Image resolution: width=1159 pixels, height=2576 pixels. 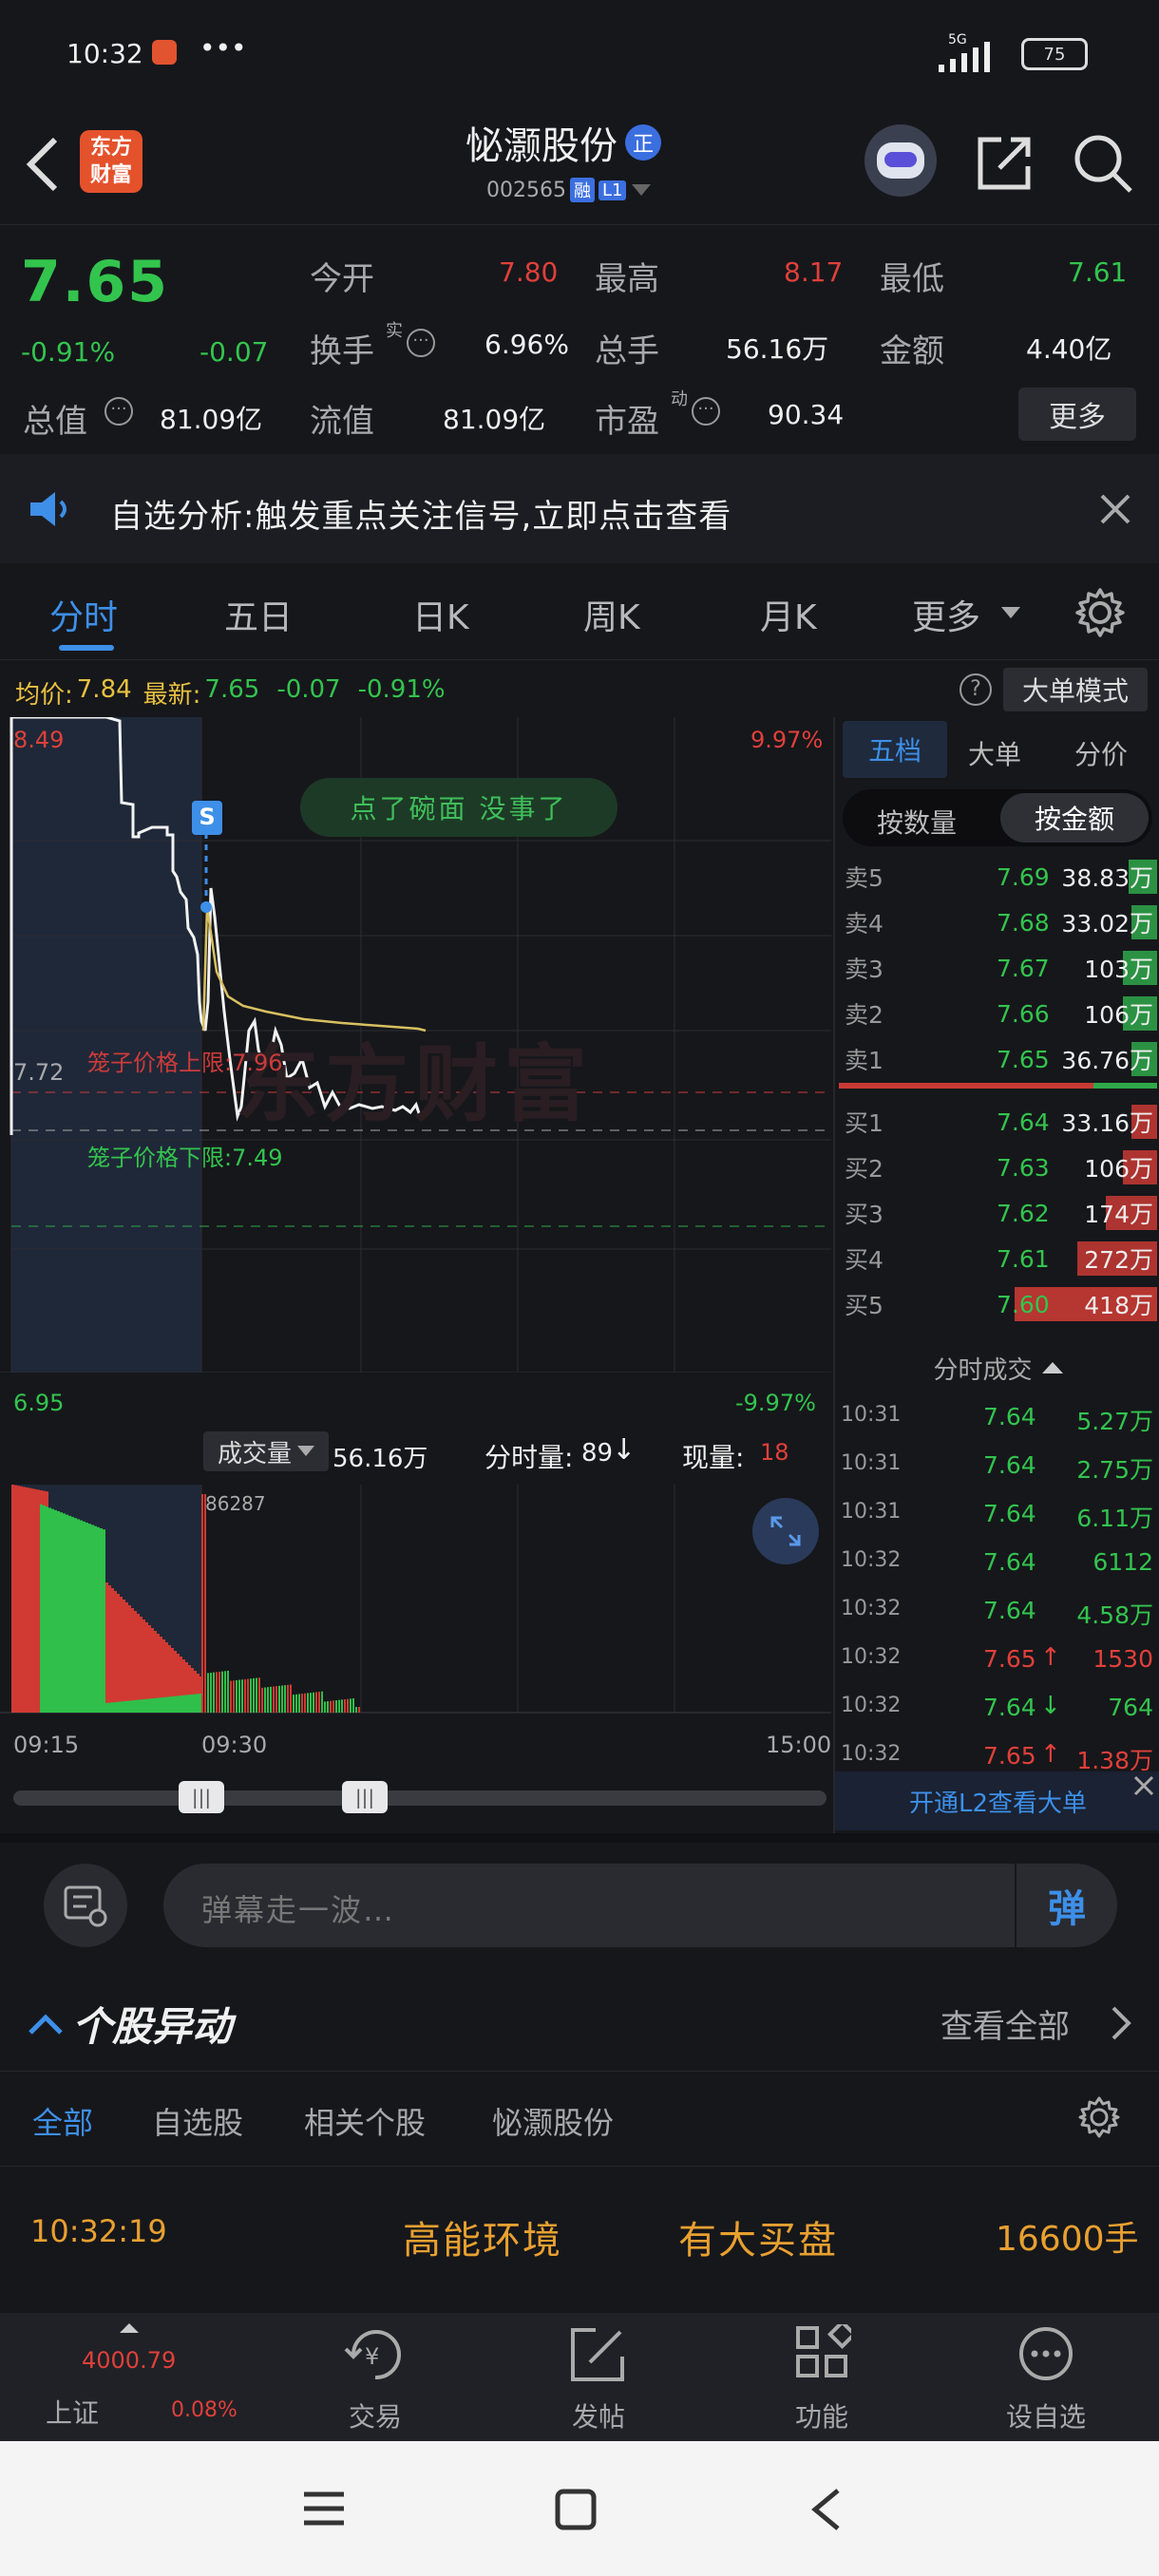 What do you see at coordinates (542, 146) in the screenshot?
I see `stock-name: 怭灏股份` at bounding box center [542, 146].